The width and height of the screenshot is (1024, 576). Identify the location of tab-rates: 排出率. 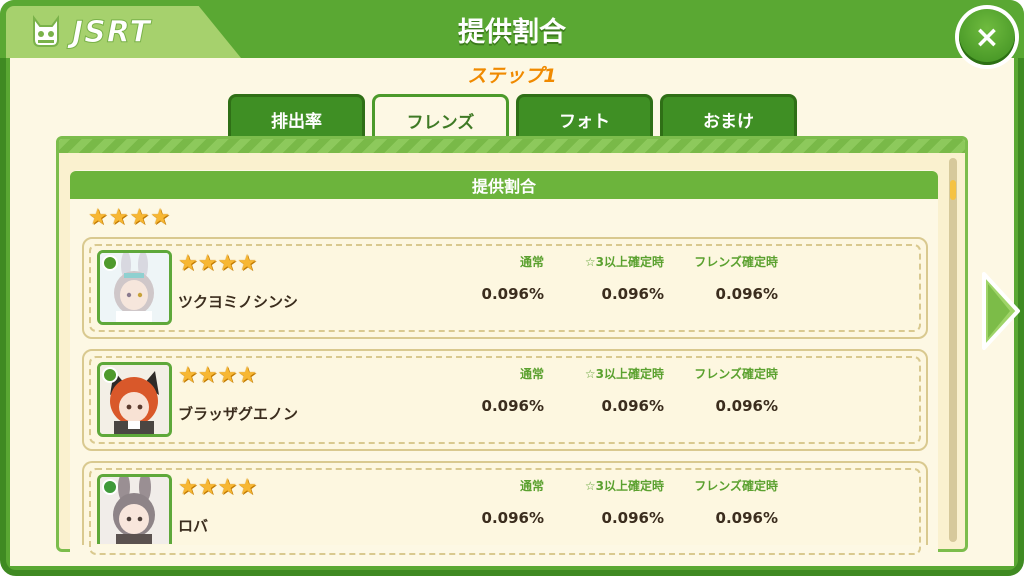
(296, 116).